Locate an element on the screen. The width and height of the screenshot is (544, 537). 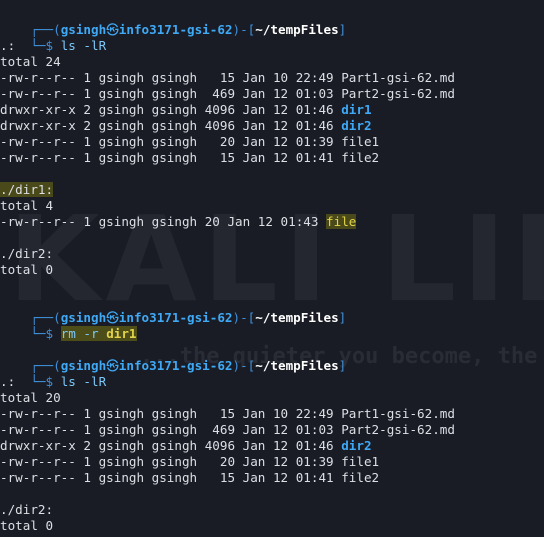
command-text: rm -r is located at coordinates (83, 333).